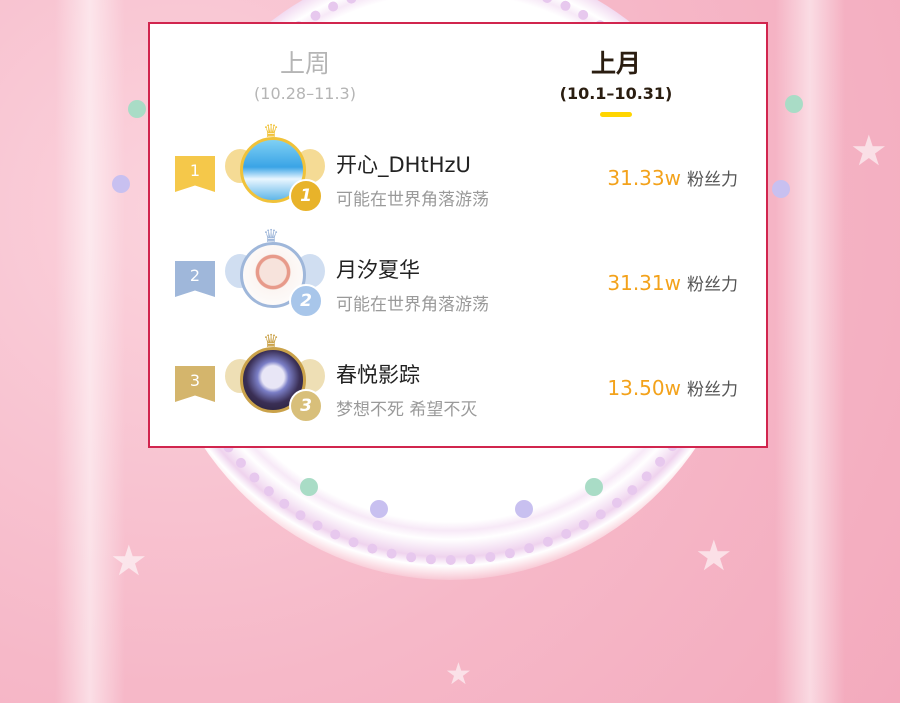  I want to click on tab-title: 上周, so click(304, 63).